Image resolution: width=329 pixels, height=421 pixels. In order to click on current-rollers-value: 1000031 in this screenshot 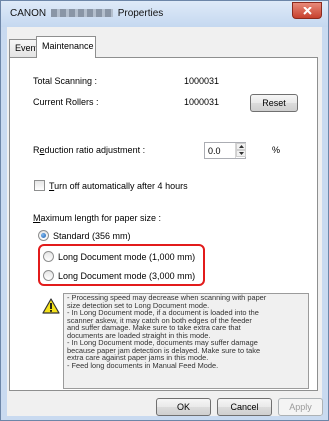, I will do `click(202, 102)`.